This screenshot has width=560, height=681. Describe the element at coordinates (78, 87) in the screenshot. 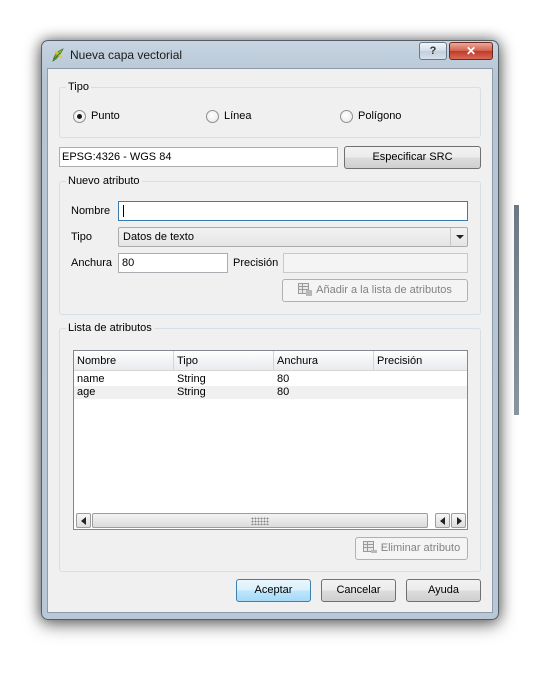

I see `tipo-group-title: Tipo` at that location.